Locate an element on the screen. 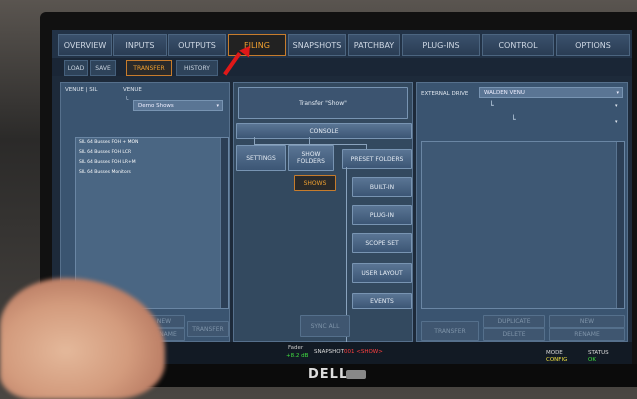 This screenshot has height=399, width=637. built-in-button: BUILT-IN is located at coordinates (382, 187).